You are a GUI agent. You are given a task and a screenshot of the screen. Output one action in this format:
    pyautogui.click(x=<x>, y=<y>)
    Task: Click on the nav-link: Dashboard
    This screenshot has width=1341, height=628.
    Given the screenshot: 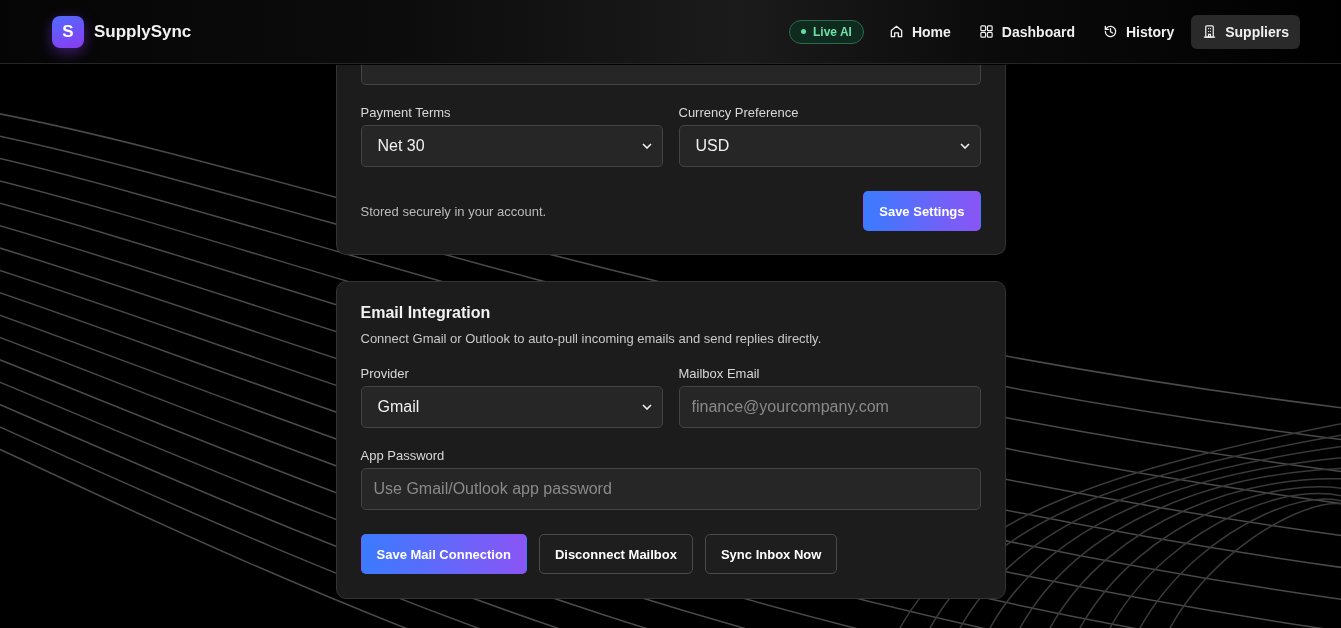 What is the action you would take?
    pyautogui.click(x=1026, y=31)
    